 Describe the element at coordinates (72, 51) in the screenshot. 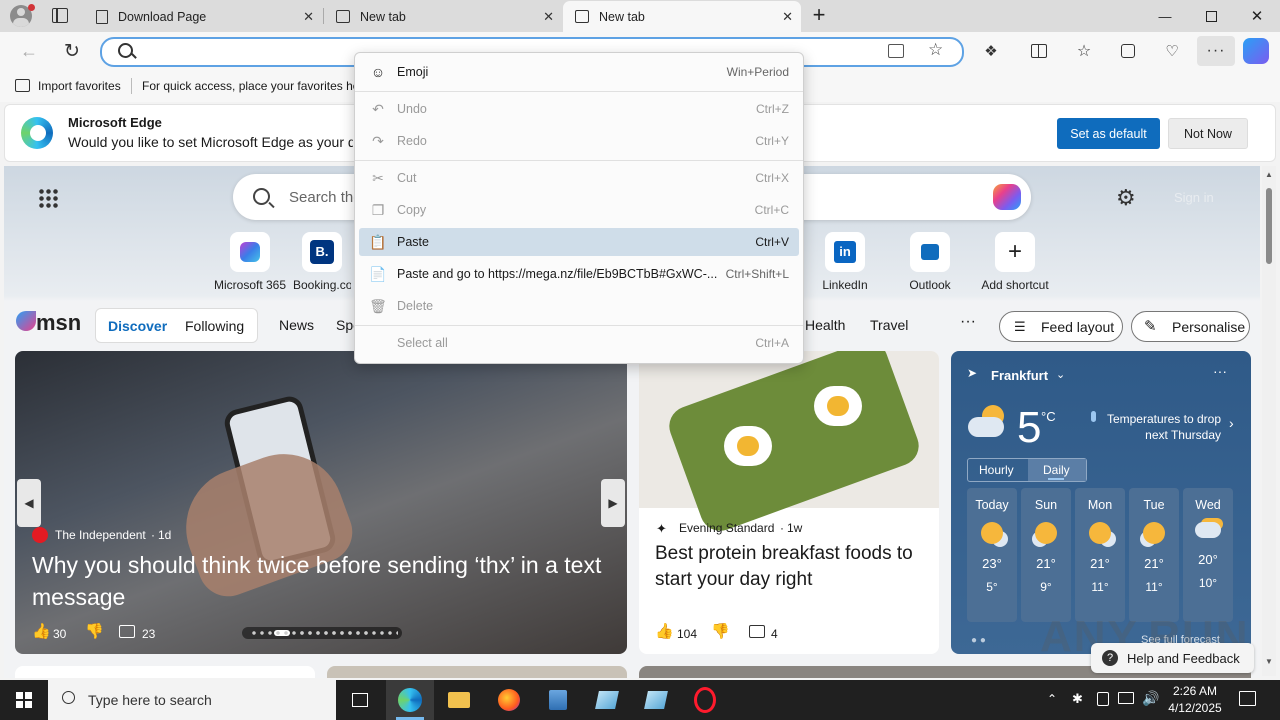

I see `refresh-icon: ↻` at that location.